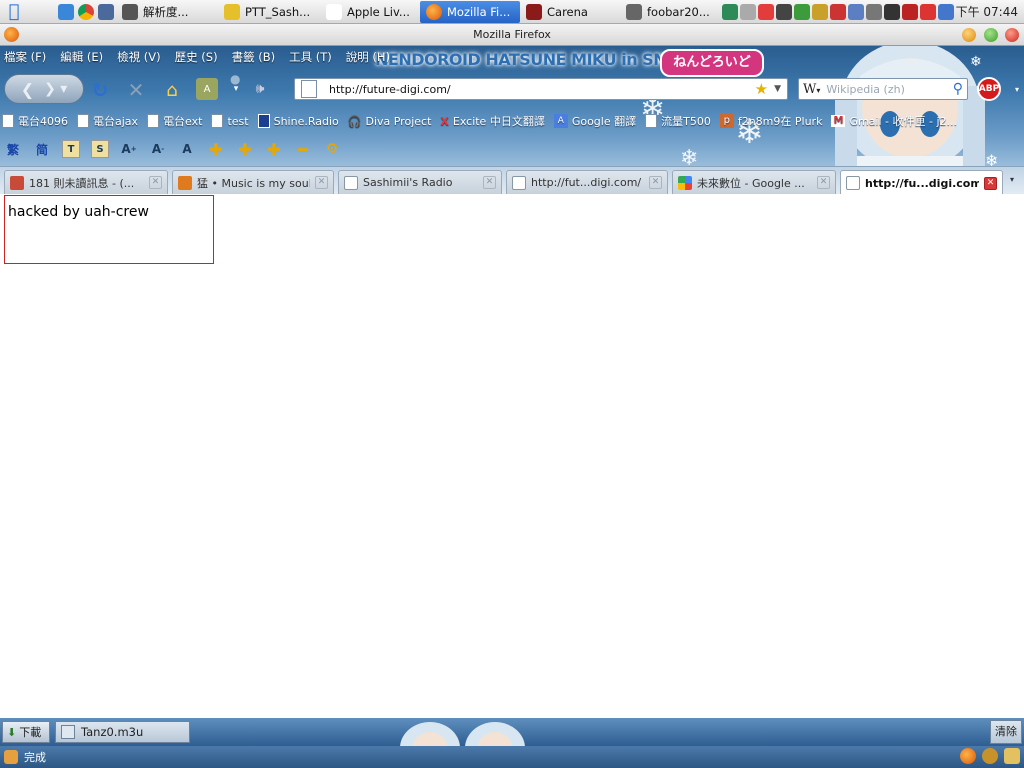  What do you see at coordinates (26, 732) in the screenshot?
I see `downloads-button: ⬇ 下載` at bounding box center [26, 732].